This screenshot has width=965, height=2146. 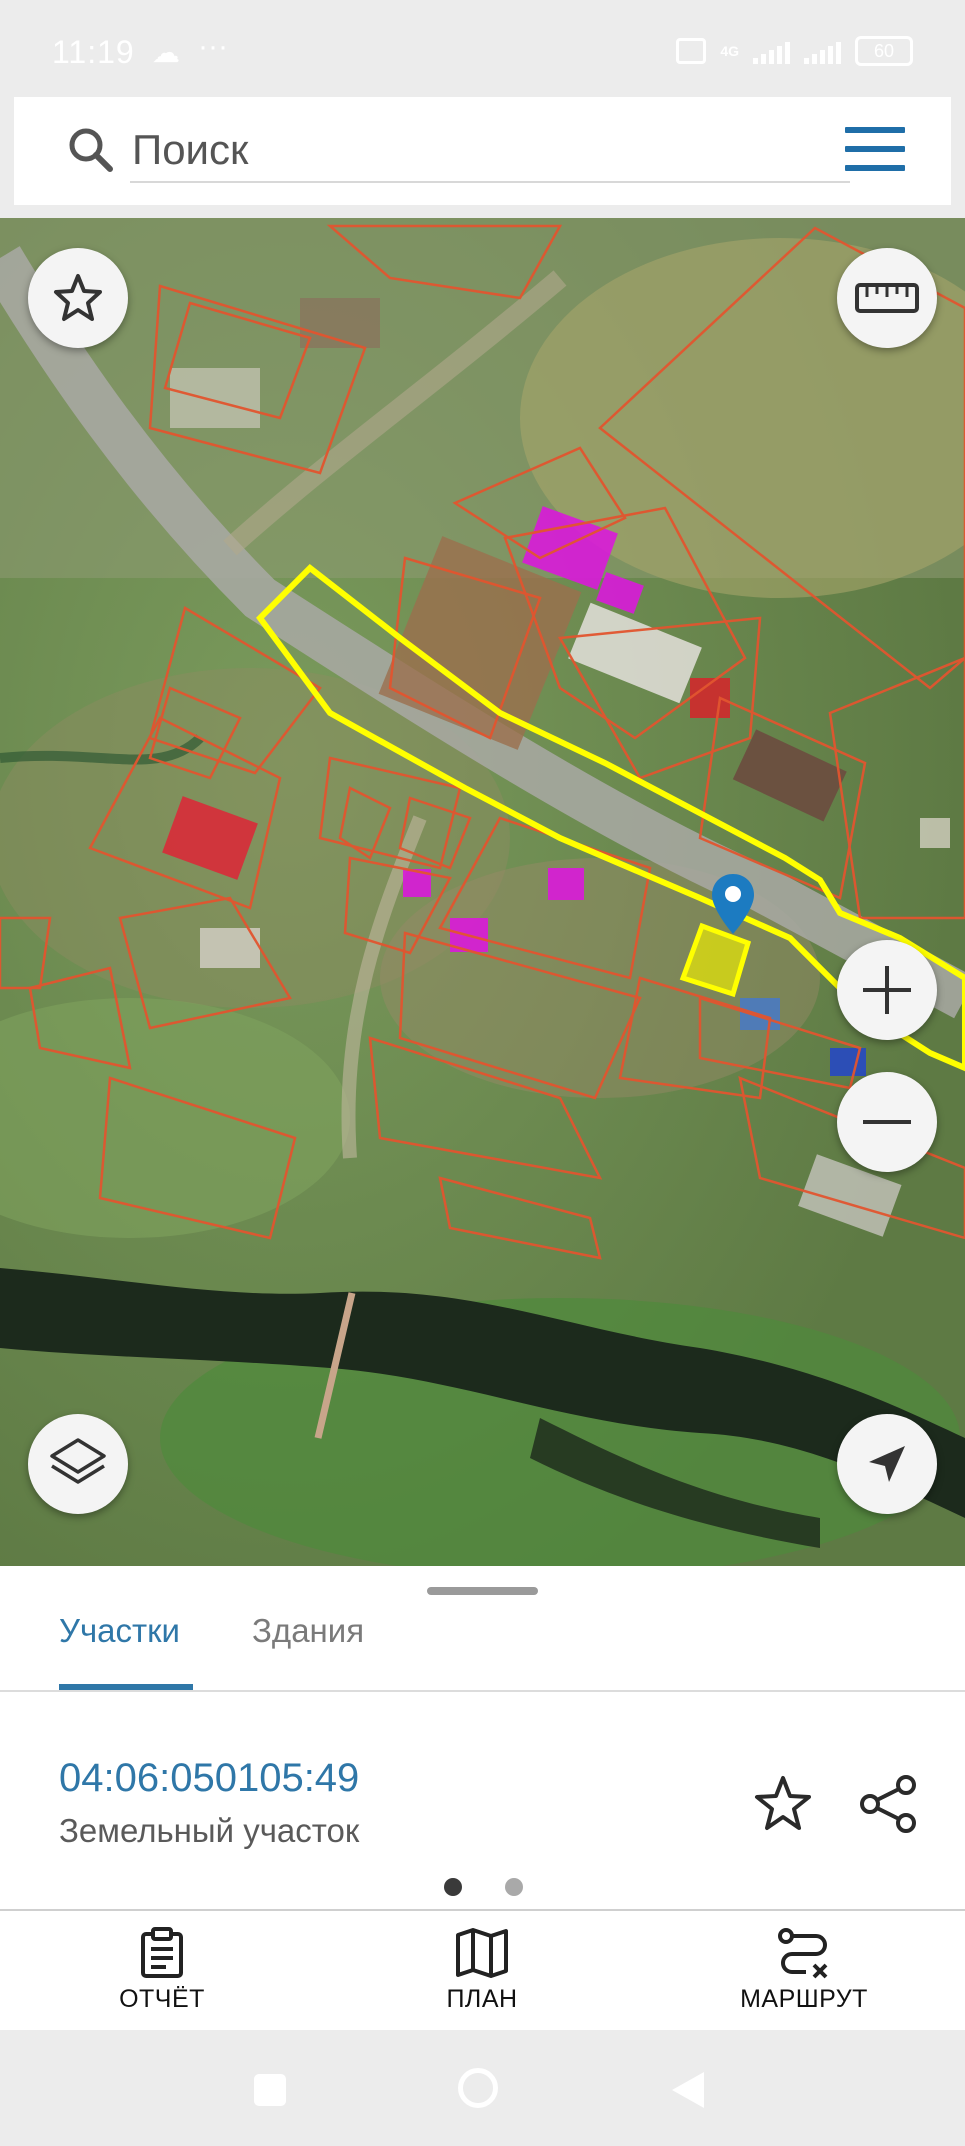 I want to click on system-navigation-bar, so click(x=482, y=2088).